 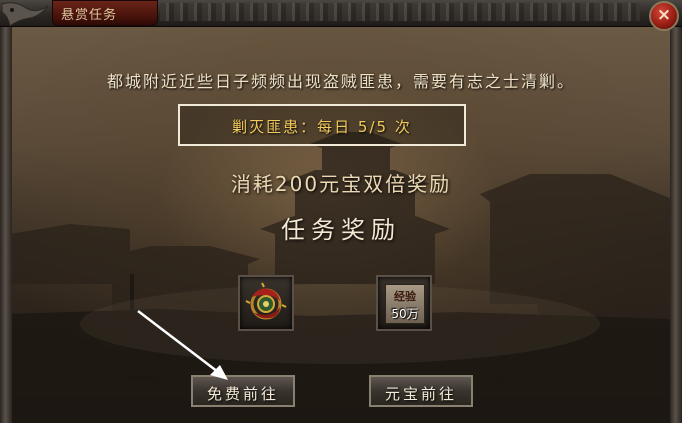 I want to click on pointer-arrow-icon, so click(x=182, y=345).